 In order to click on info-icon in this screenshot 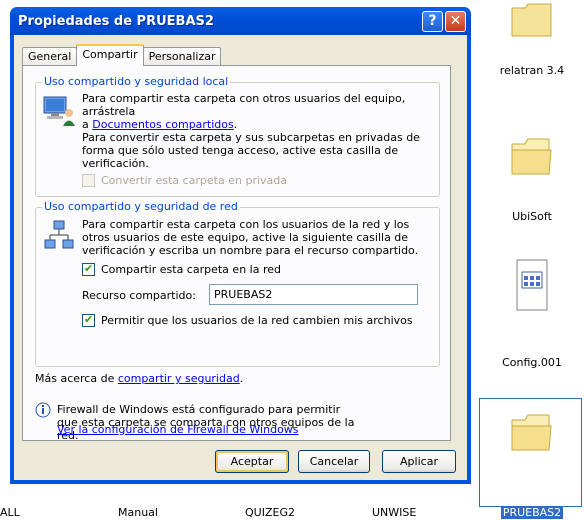, I will do `click(43, 410)`.